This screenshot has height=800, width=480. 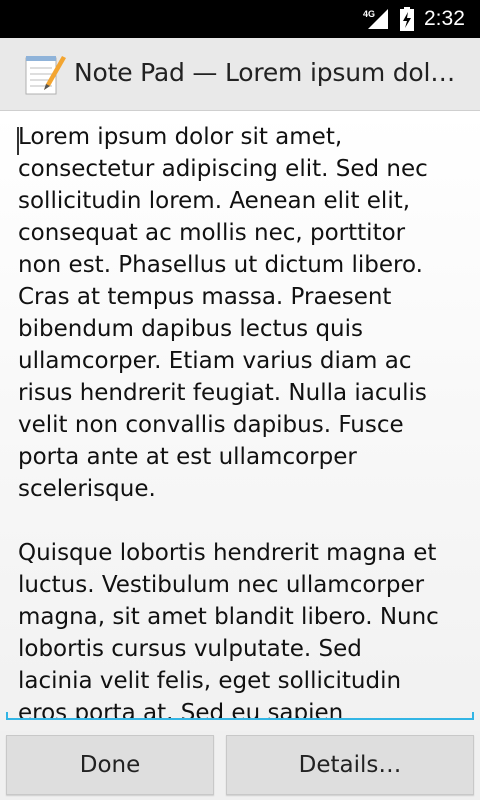 I want to click on clock: 2:32, so click(x=444, y=18).